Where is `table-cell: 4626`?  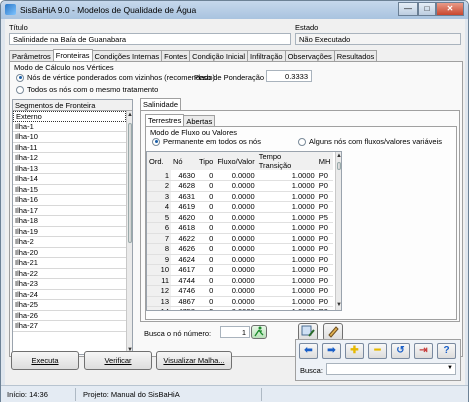 table-cell: 4626 is located at coordinates (184, 249).